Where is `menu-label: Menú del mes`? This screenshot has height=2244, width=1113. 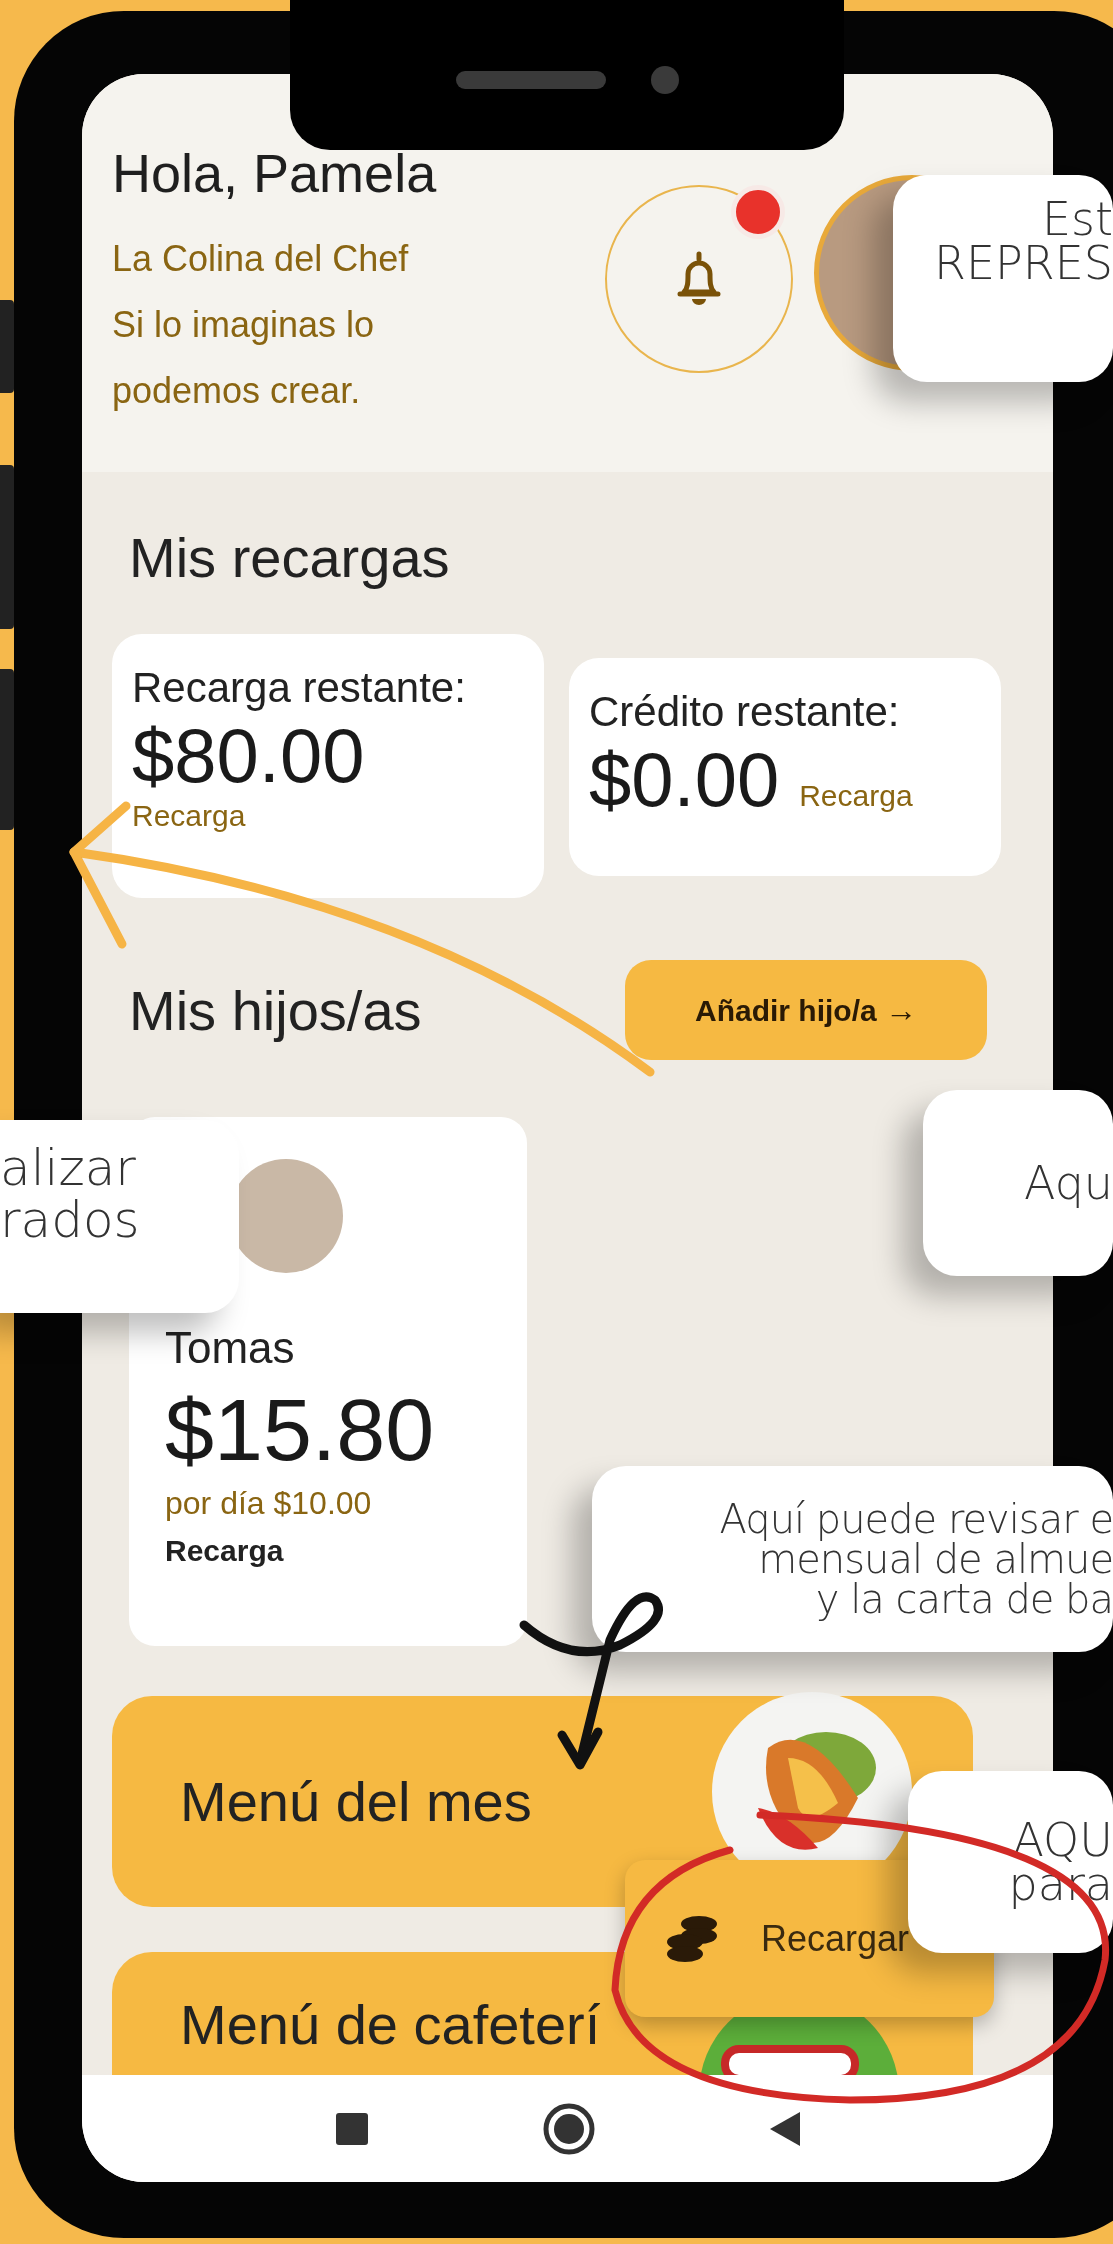 menu-label: Menú del mes is located at coordinates (356, 1801).